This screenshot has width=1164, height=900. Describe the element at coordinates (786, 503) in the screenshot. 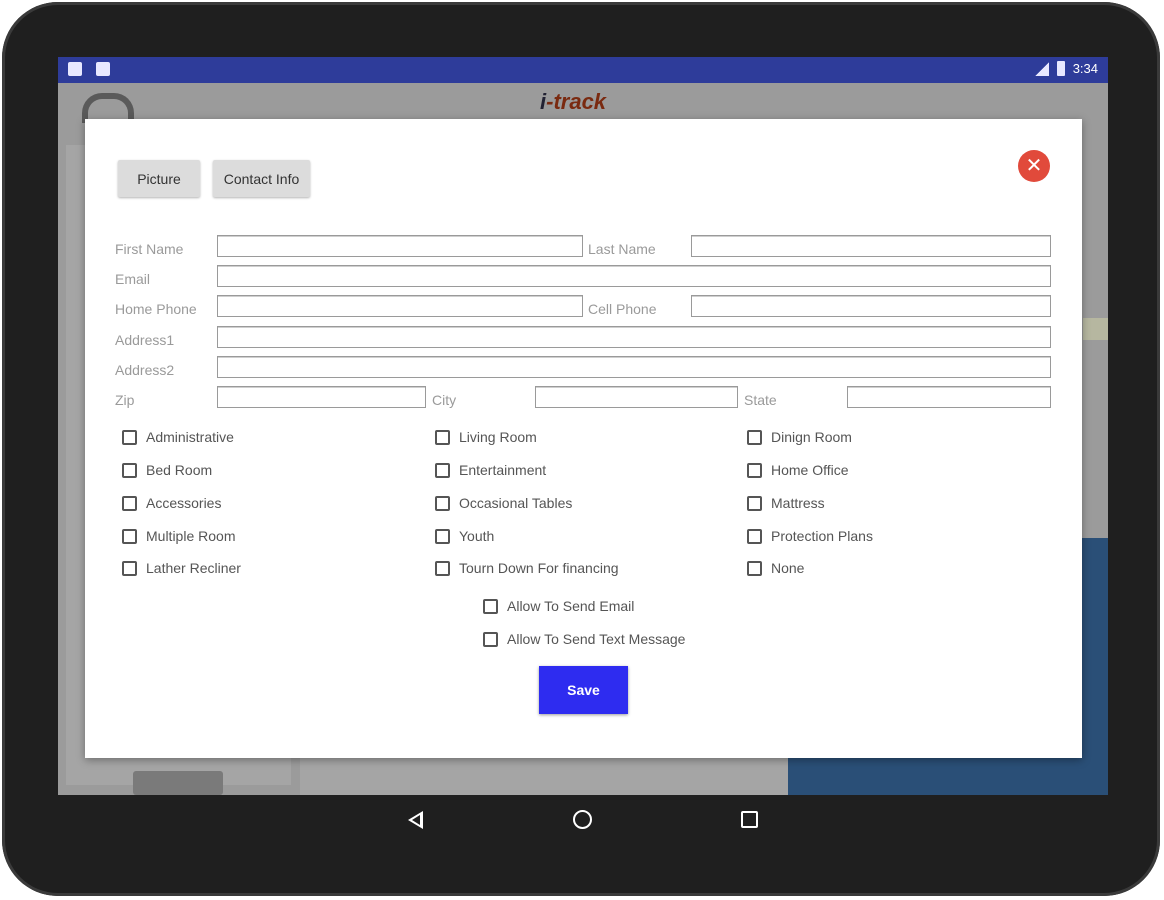

I see `checkbox-mattress: Mattress` at that location.